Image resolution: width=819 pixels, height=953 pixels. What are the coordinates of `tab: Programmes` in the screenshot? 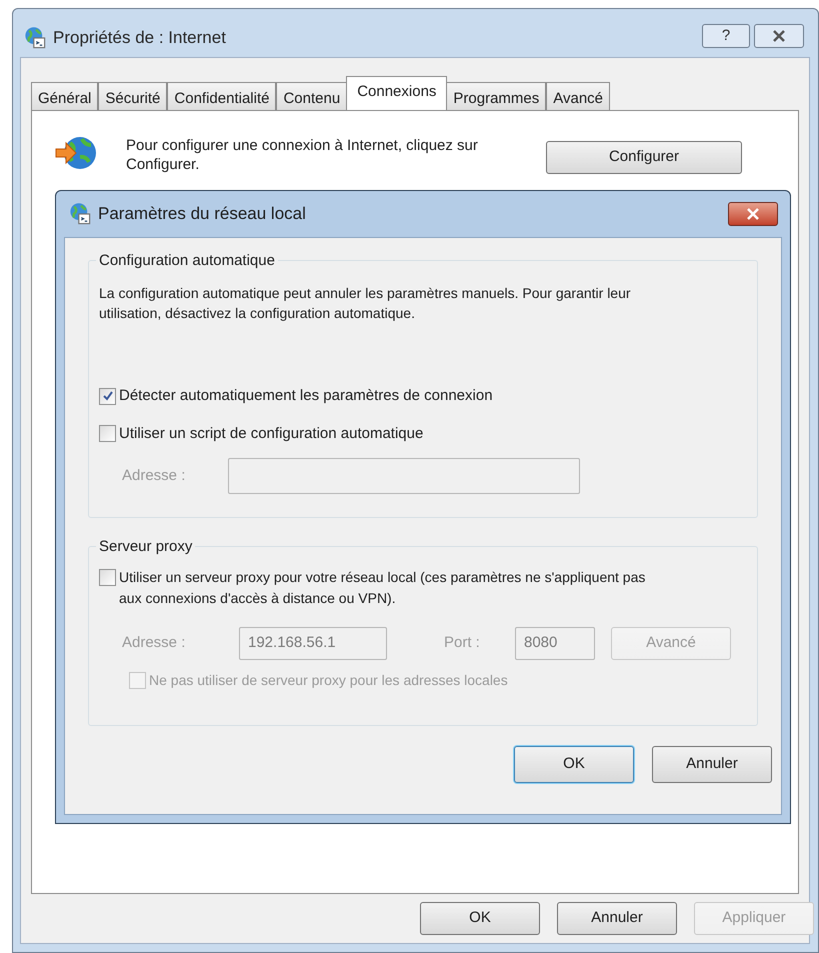 It's located at (496, 96).